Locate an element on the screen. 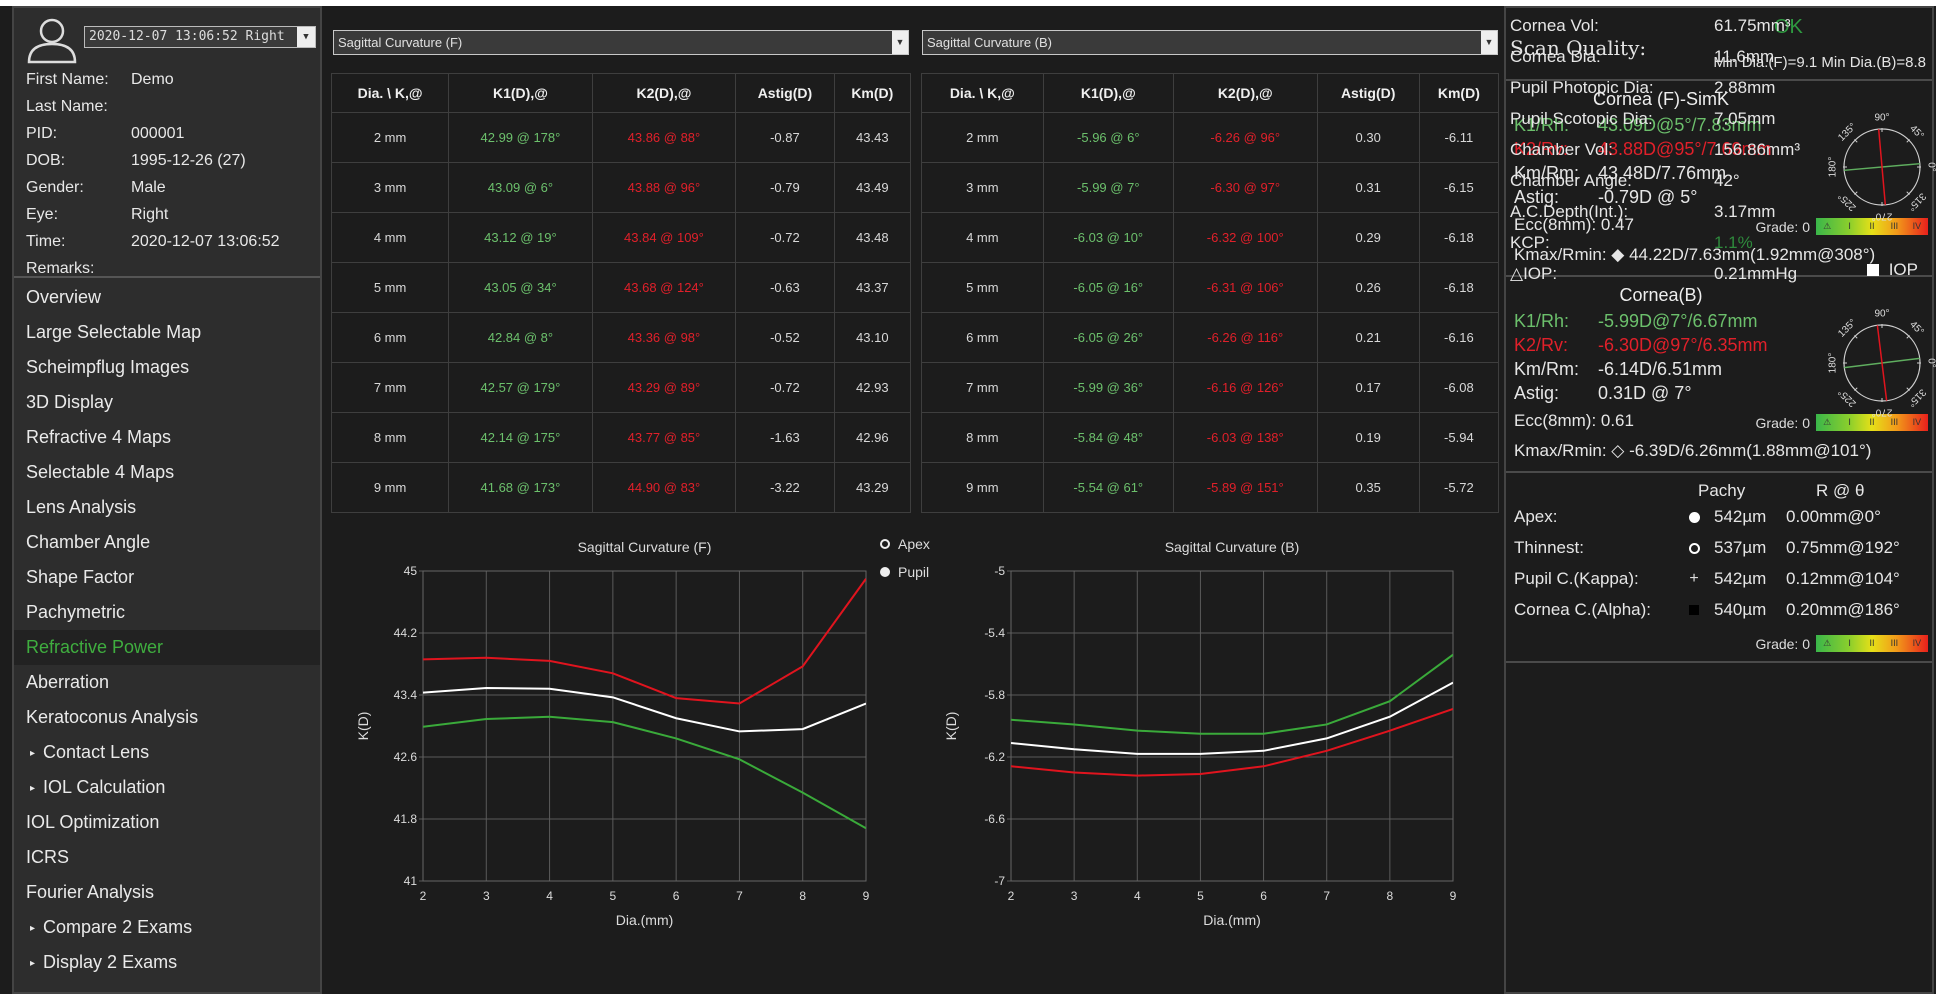 The width and height of the screenshot is (1936, 1000). table-cell: 41.68 @ 173° is located at coordinates (520, 487).